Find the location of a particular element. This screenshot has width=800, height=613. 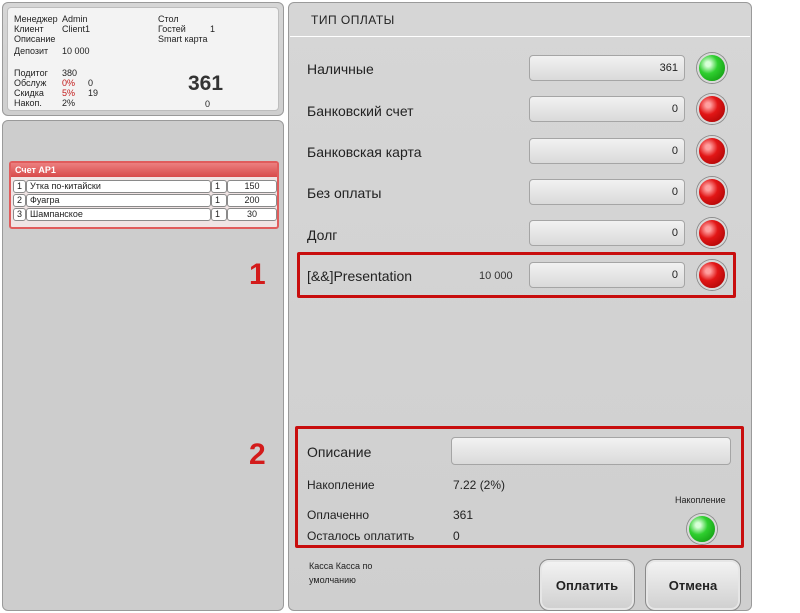

method-debt-amount: 0 is located at coordinates (607, 233).